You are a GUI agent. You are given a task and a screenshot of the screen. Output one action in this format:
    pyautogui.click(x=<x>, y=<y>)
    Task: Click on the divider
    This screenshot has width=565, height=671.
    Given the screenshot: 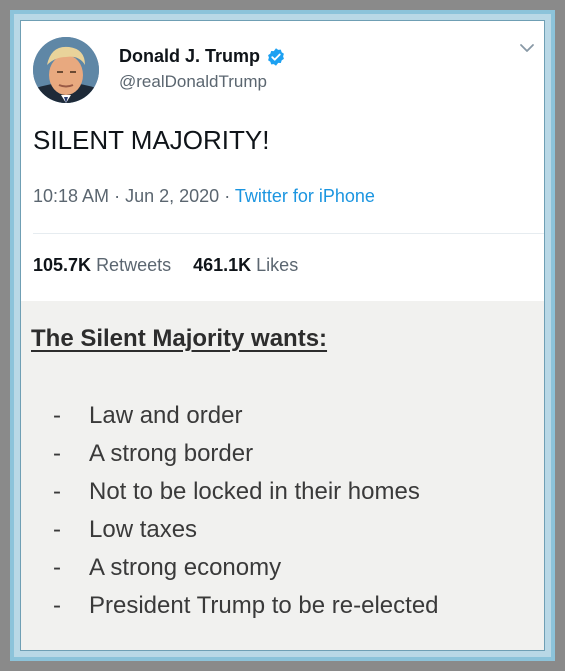 What is the action you would take?
    pyautogui.click(x=288, y=233)
    